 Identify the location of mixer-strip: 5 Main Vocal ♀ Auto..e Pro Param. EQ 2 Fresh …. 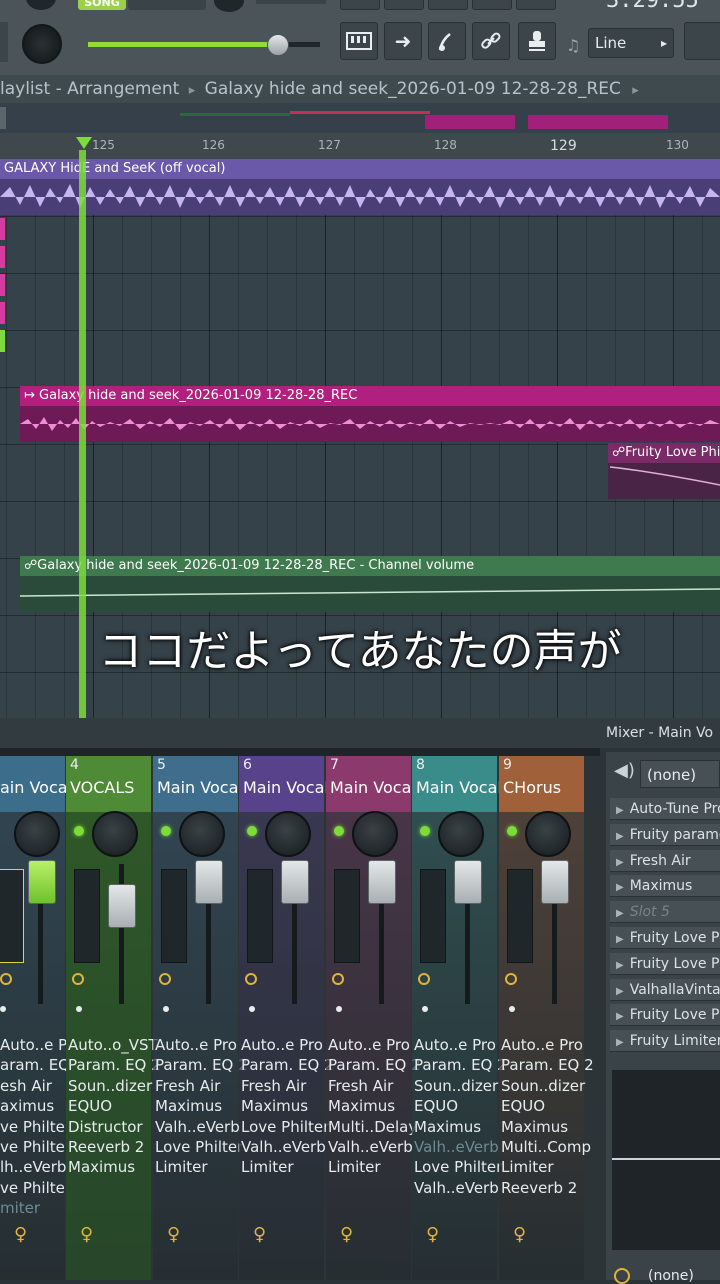
(200, 1018).